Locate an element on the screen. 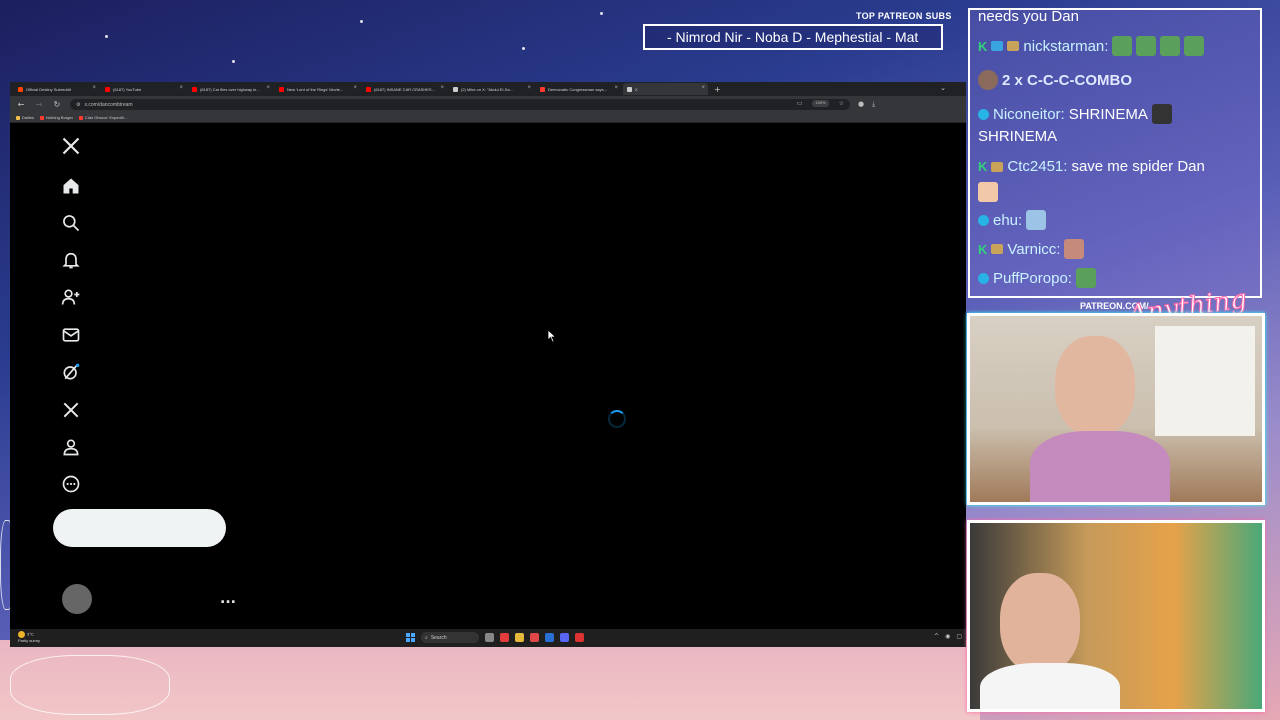  browser-toolbar: ← → ↻ ⚙ x.com/dancombtream ▭ 150% ☆ ● ⤓ is located at coordinates (488, 104).